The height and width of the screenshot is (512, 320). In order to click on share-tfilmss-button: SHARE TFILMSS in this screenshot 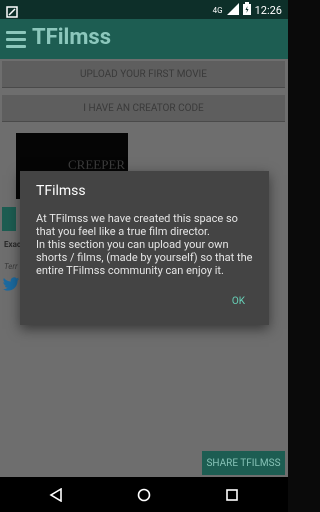, I will do `click(243, 463)`.